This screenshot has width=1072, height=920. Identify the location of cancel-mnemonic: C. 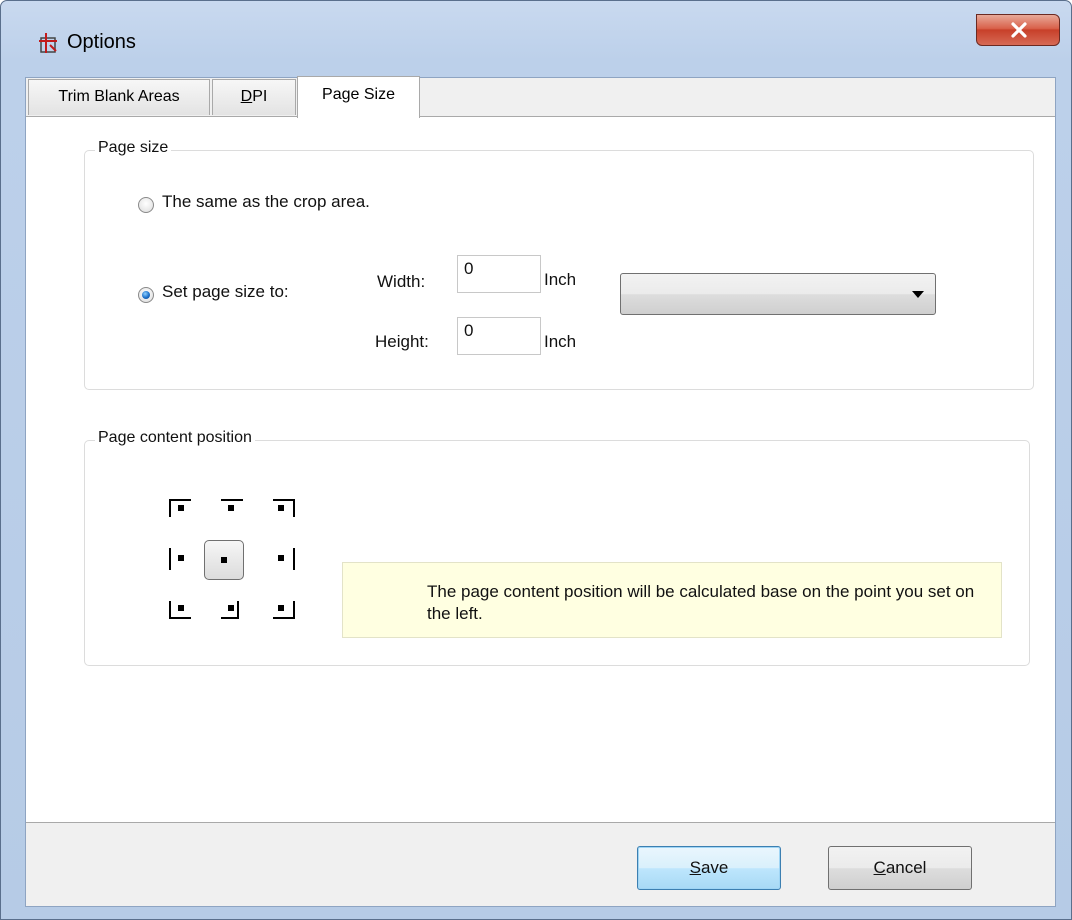
(879, 867).